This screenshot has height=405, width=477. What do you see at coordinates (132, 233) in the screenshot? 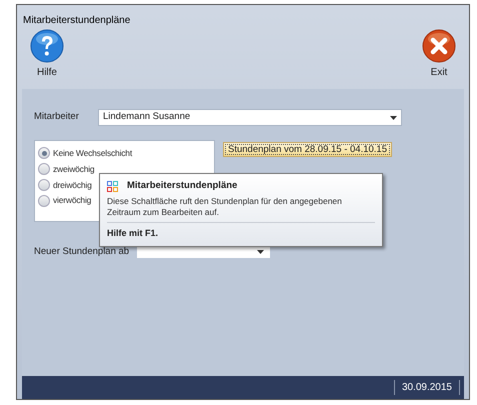
I see `tooltip-footer: Hilfe mit F1.` at bounding box center [132, 233].